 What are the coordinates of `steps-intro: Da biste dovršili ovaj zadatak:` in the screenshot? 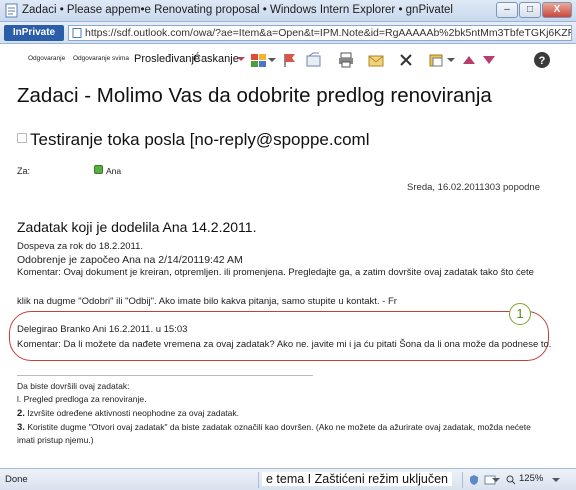 It's located at (73, 386).